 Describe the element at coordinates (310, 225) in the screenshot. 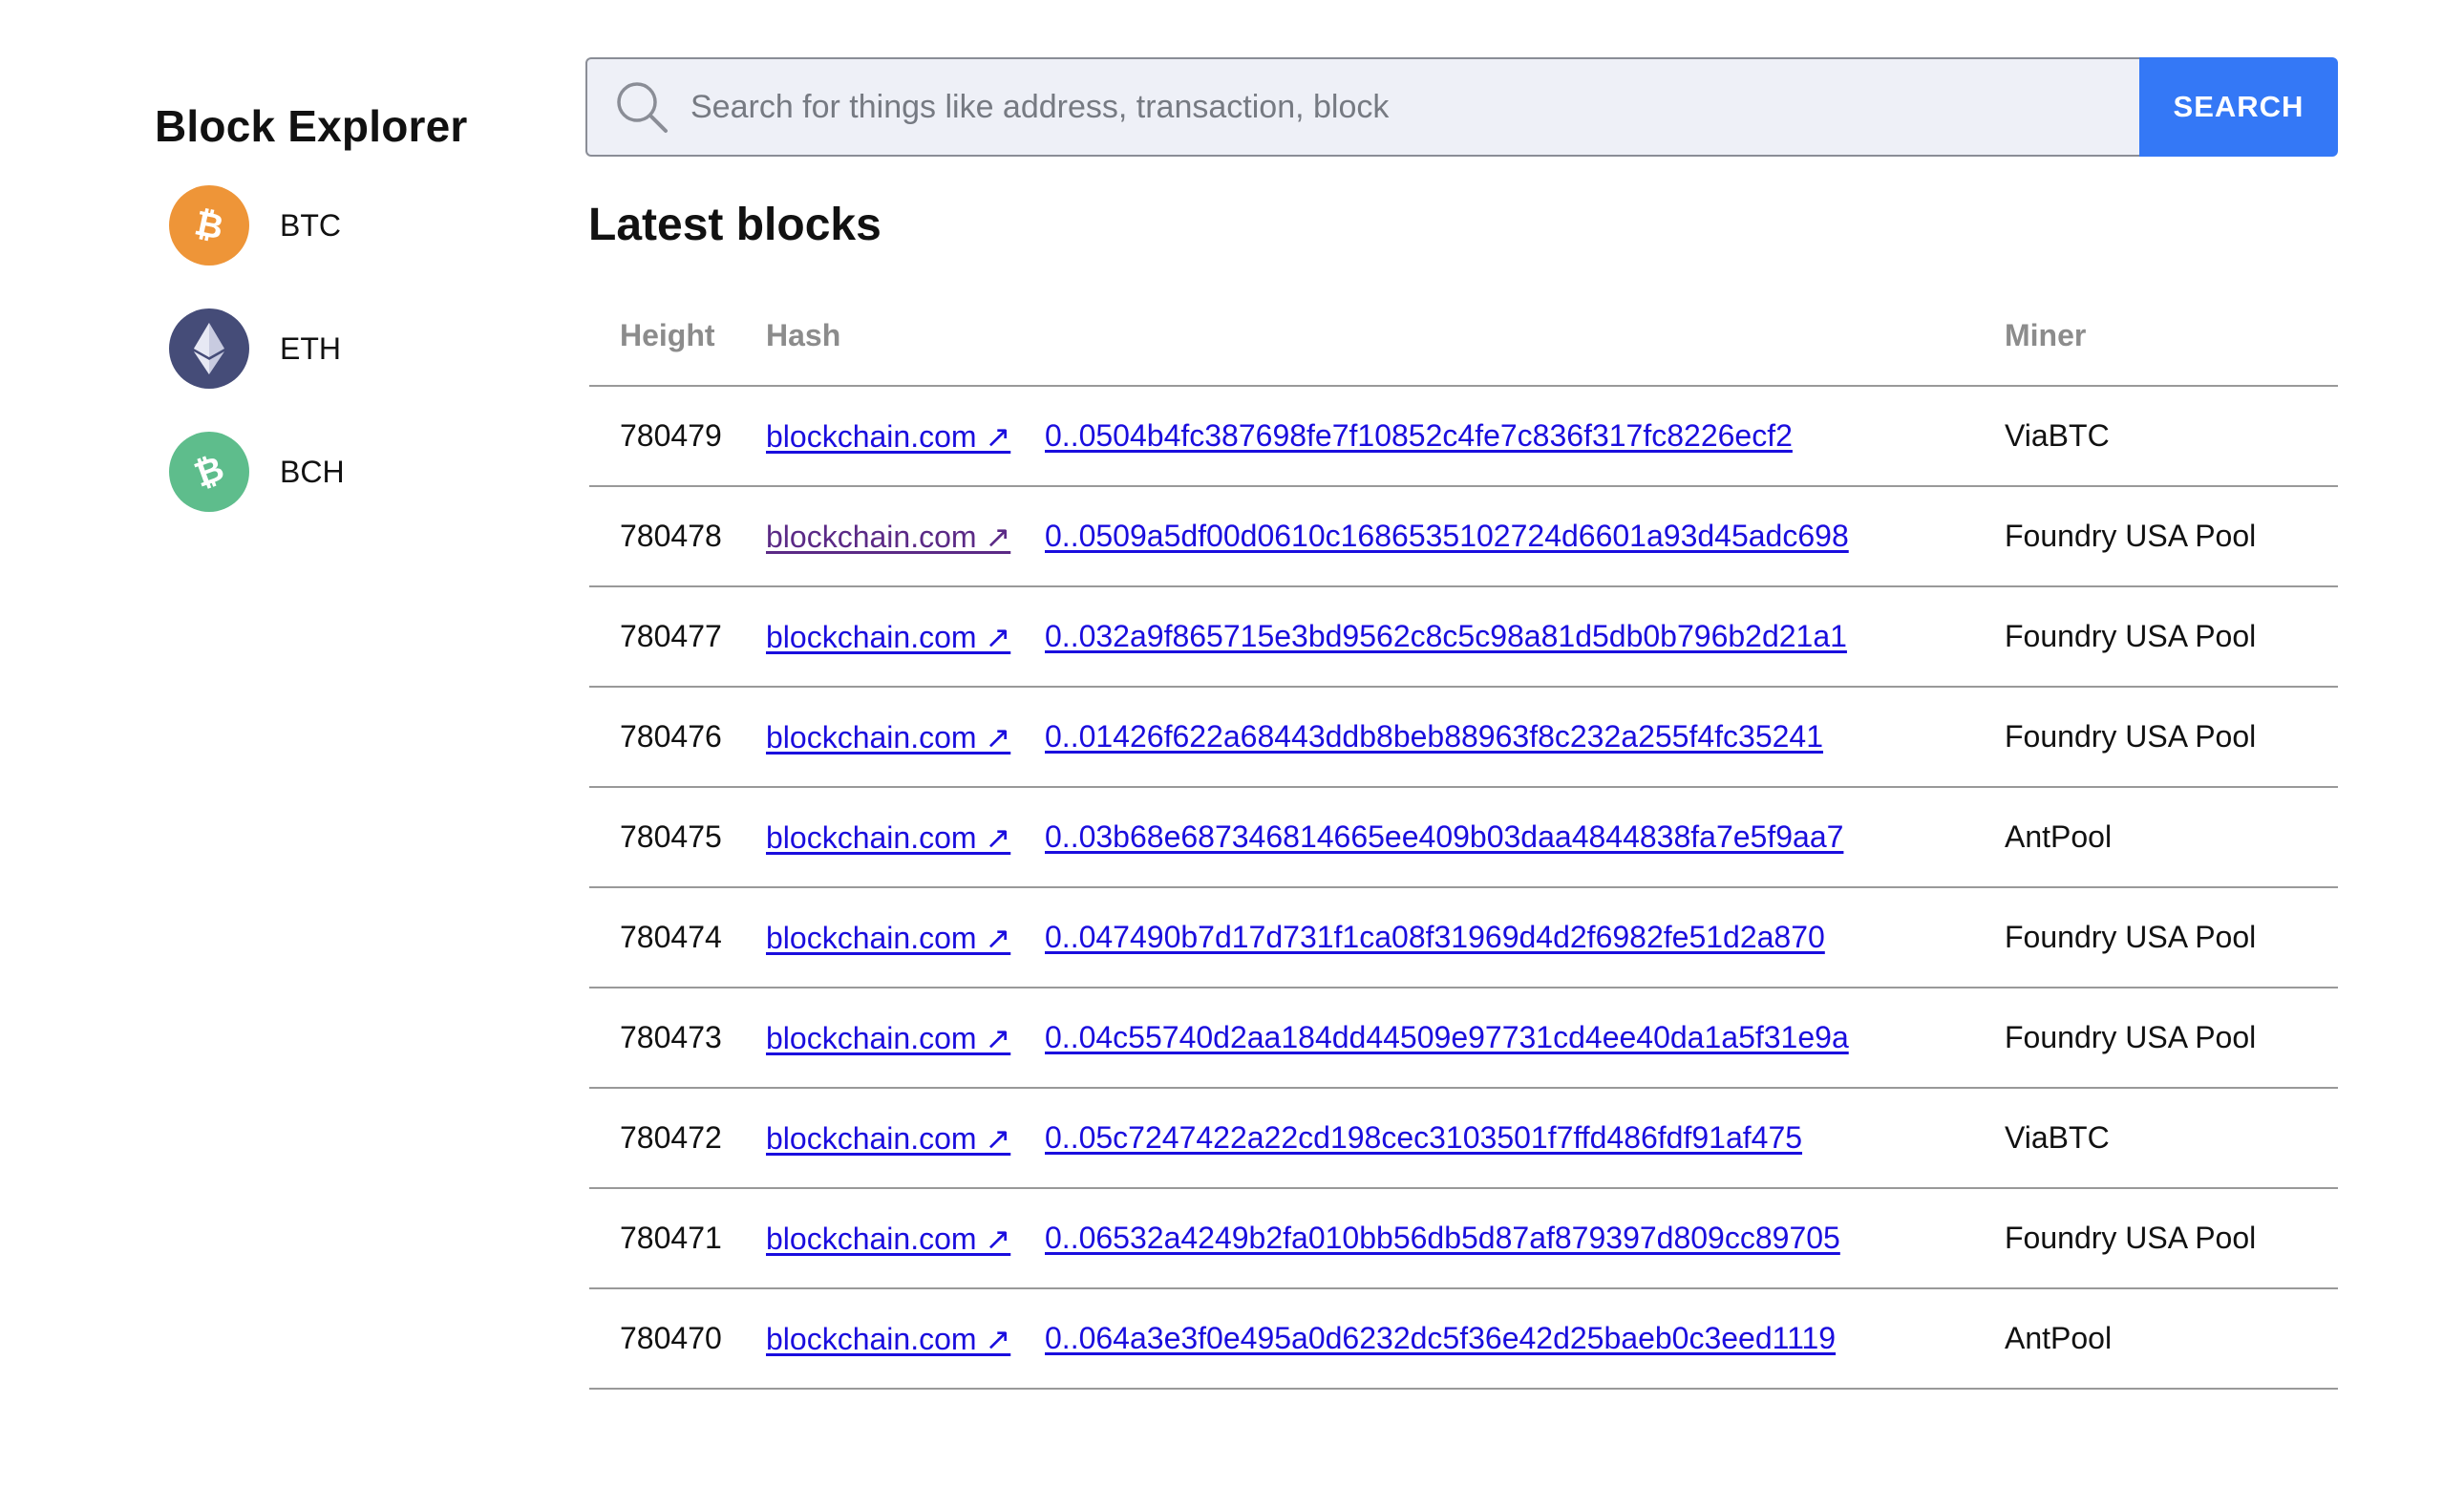

I see `sidebar-item-label: BTC` at that location.